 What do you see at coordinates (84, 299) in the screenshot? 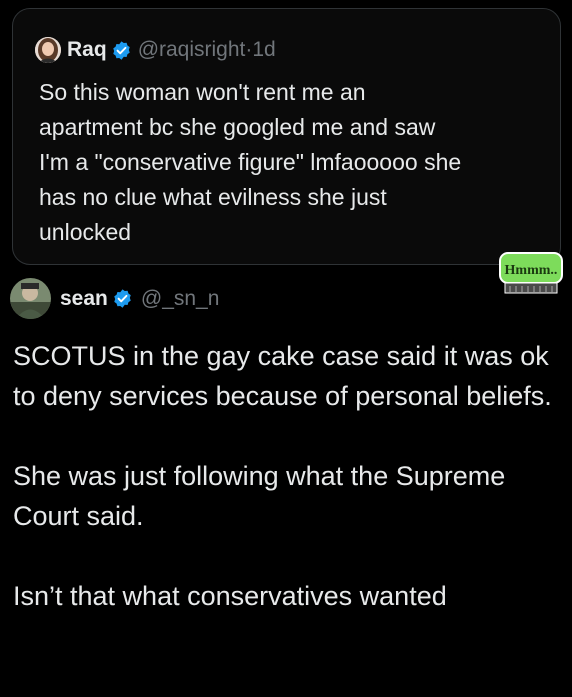
I see `display-name: sean` at bounding box center [84, 299].